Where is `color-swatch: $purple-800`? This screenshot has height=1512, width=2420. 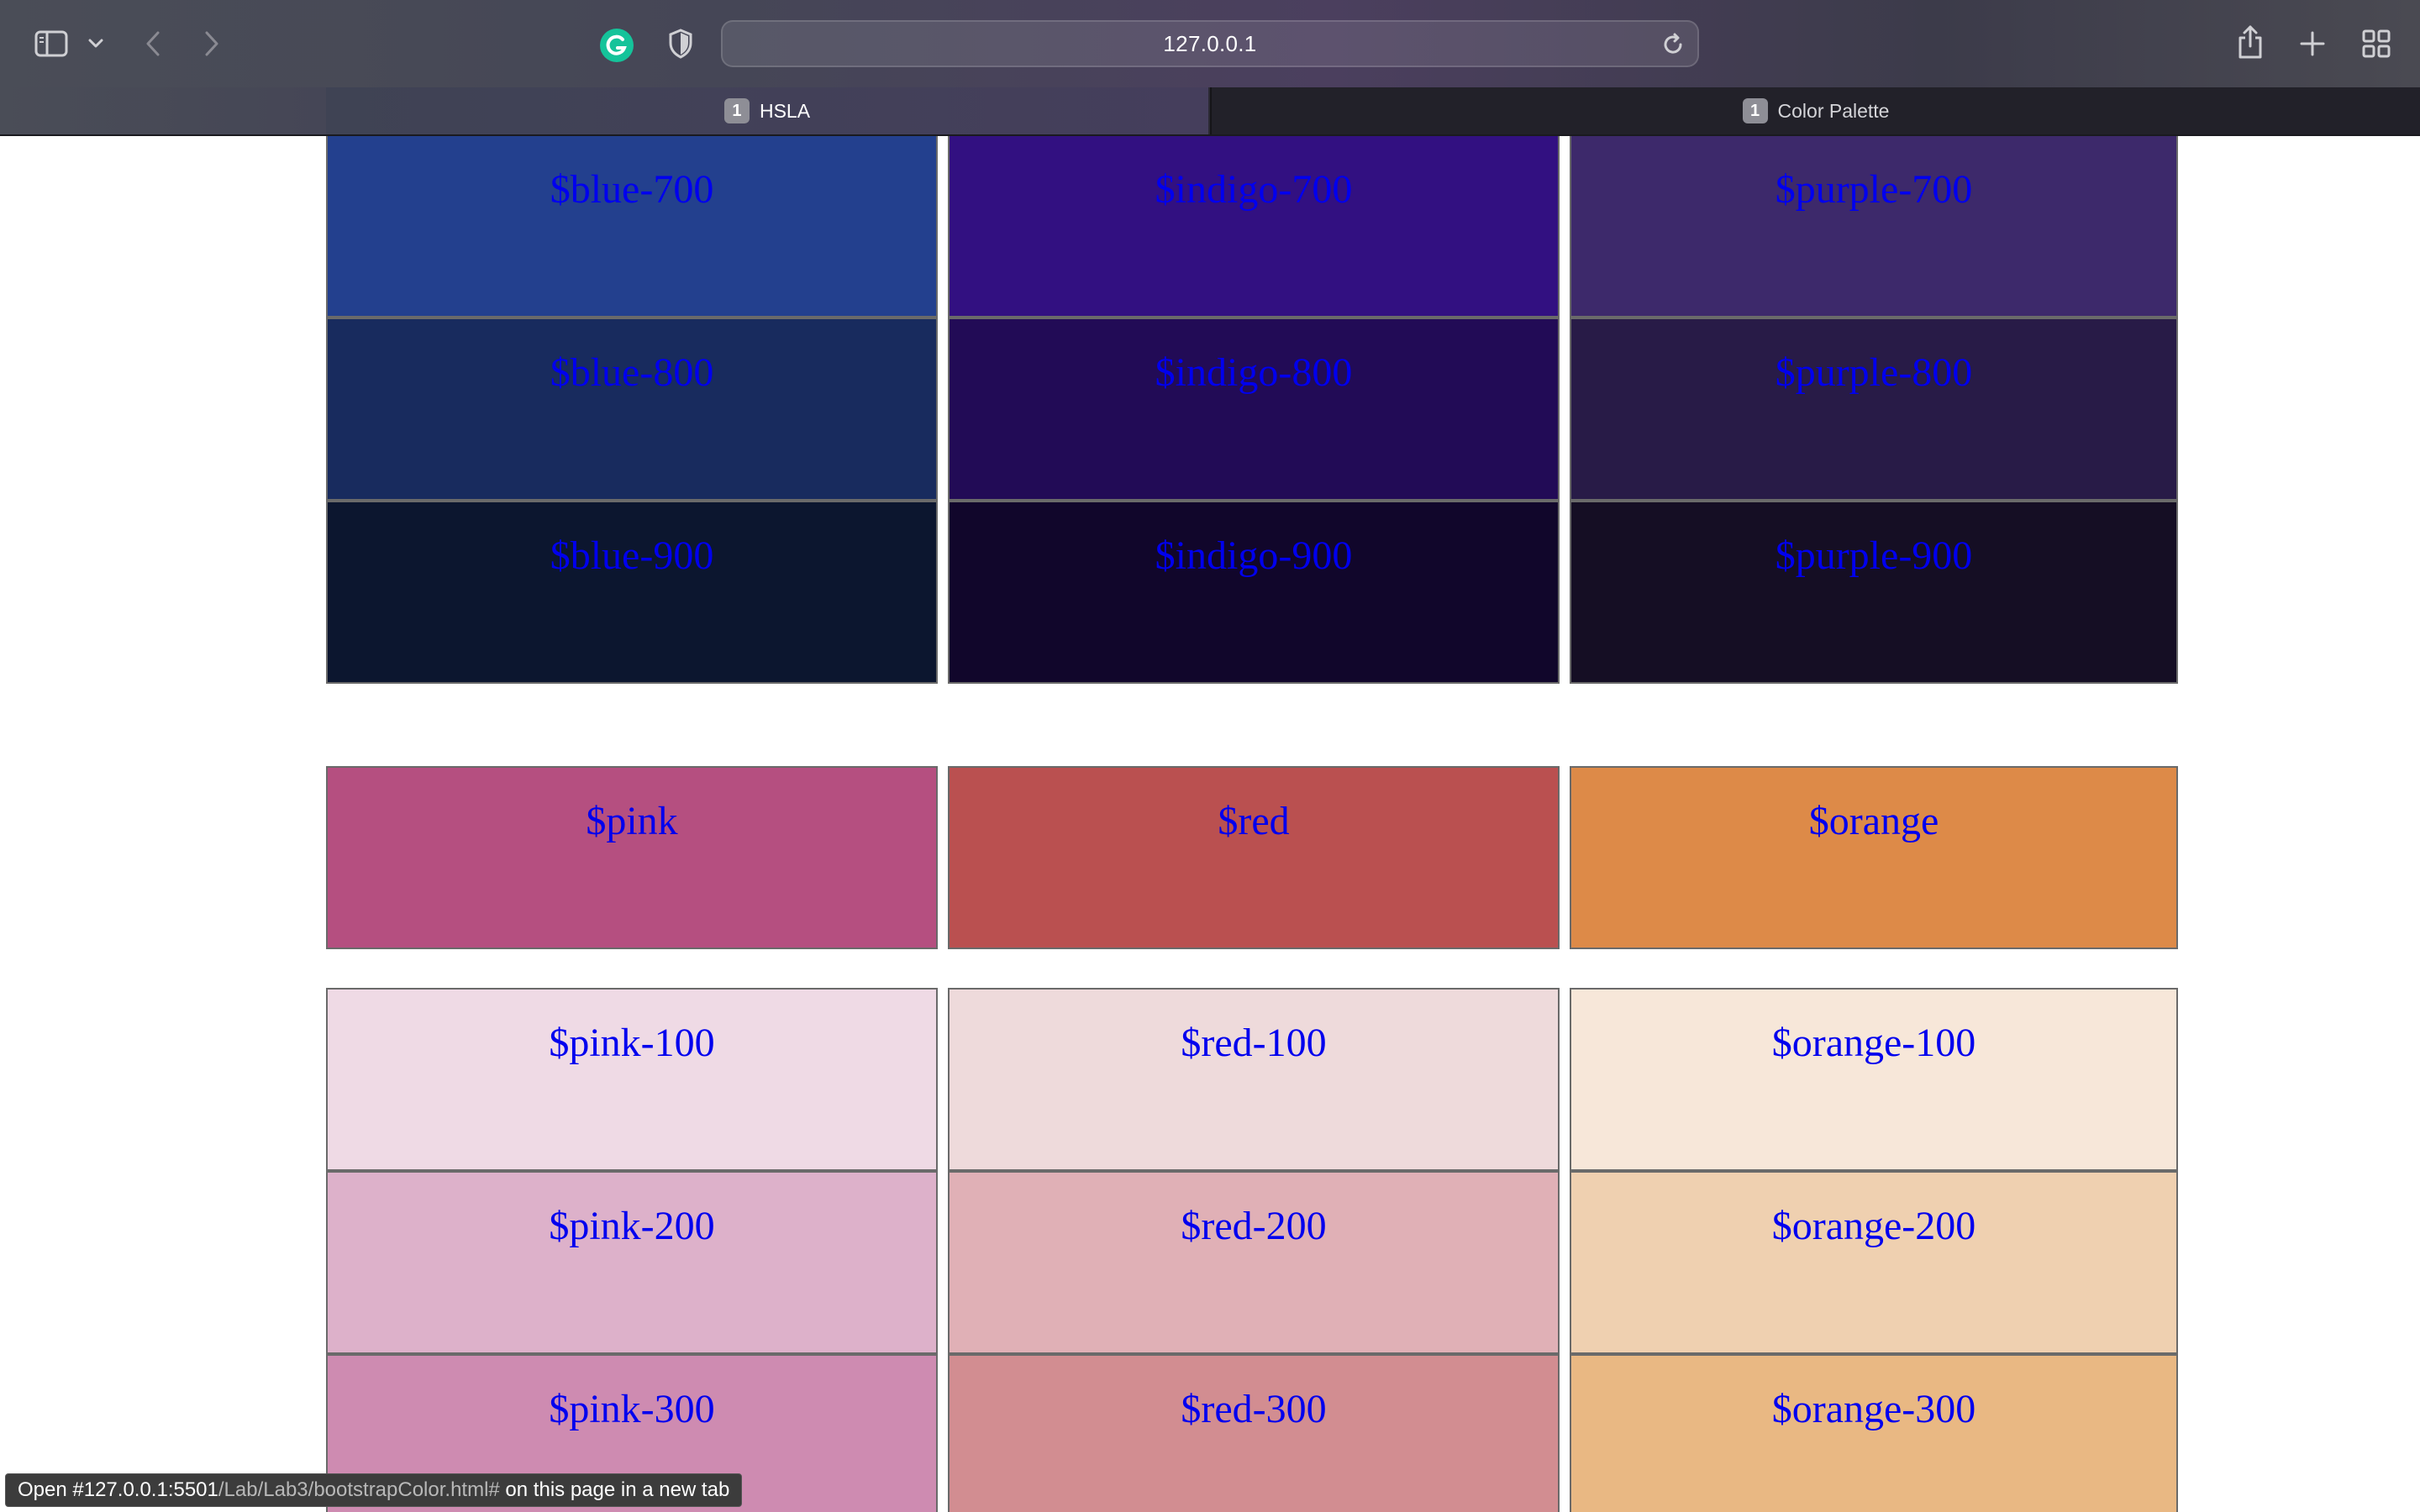 color-swatch: $purple-800 is located at coordinates (1874, 409).